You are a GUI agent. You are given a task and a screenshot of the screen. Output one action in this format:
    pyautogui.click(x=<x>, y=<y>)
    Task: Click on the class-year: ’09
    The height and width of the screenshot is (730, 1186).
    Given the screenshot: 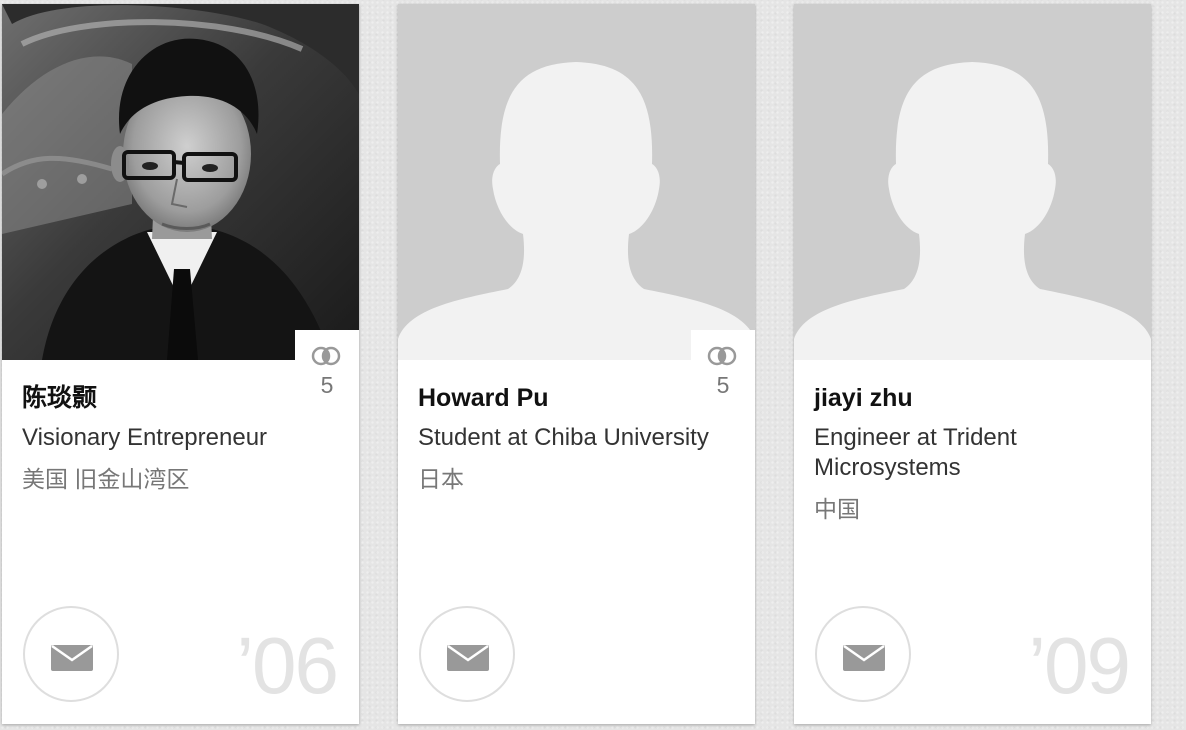 What is the action you would take?
    pyautogui.click(x=1079, y=665)
    